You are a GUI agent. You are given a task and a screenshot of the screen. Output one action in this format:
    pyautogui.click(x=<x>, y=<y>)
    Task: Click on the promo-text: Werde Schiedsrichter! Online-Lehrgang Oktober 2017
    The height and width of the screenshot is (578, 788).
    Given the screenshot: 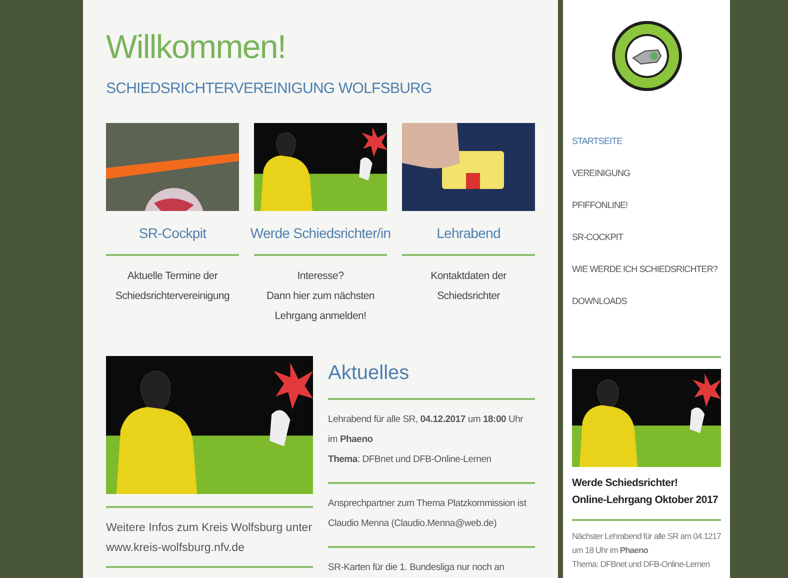 What is the action you would take?
    pyautogui.click(x=646, y=492)
    